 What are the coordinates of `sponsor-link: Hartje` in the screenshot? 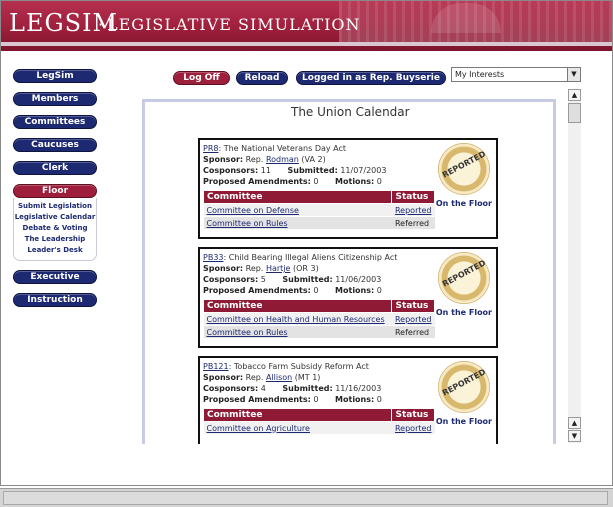 It's located at (278, 268).